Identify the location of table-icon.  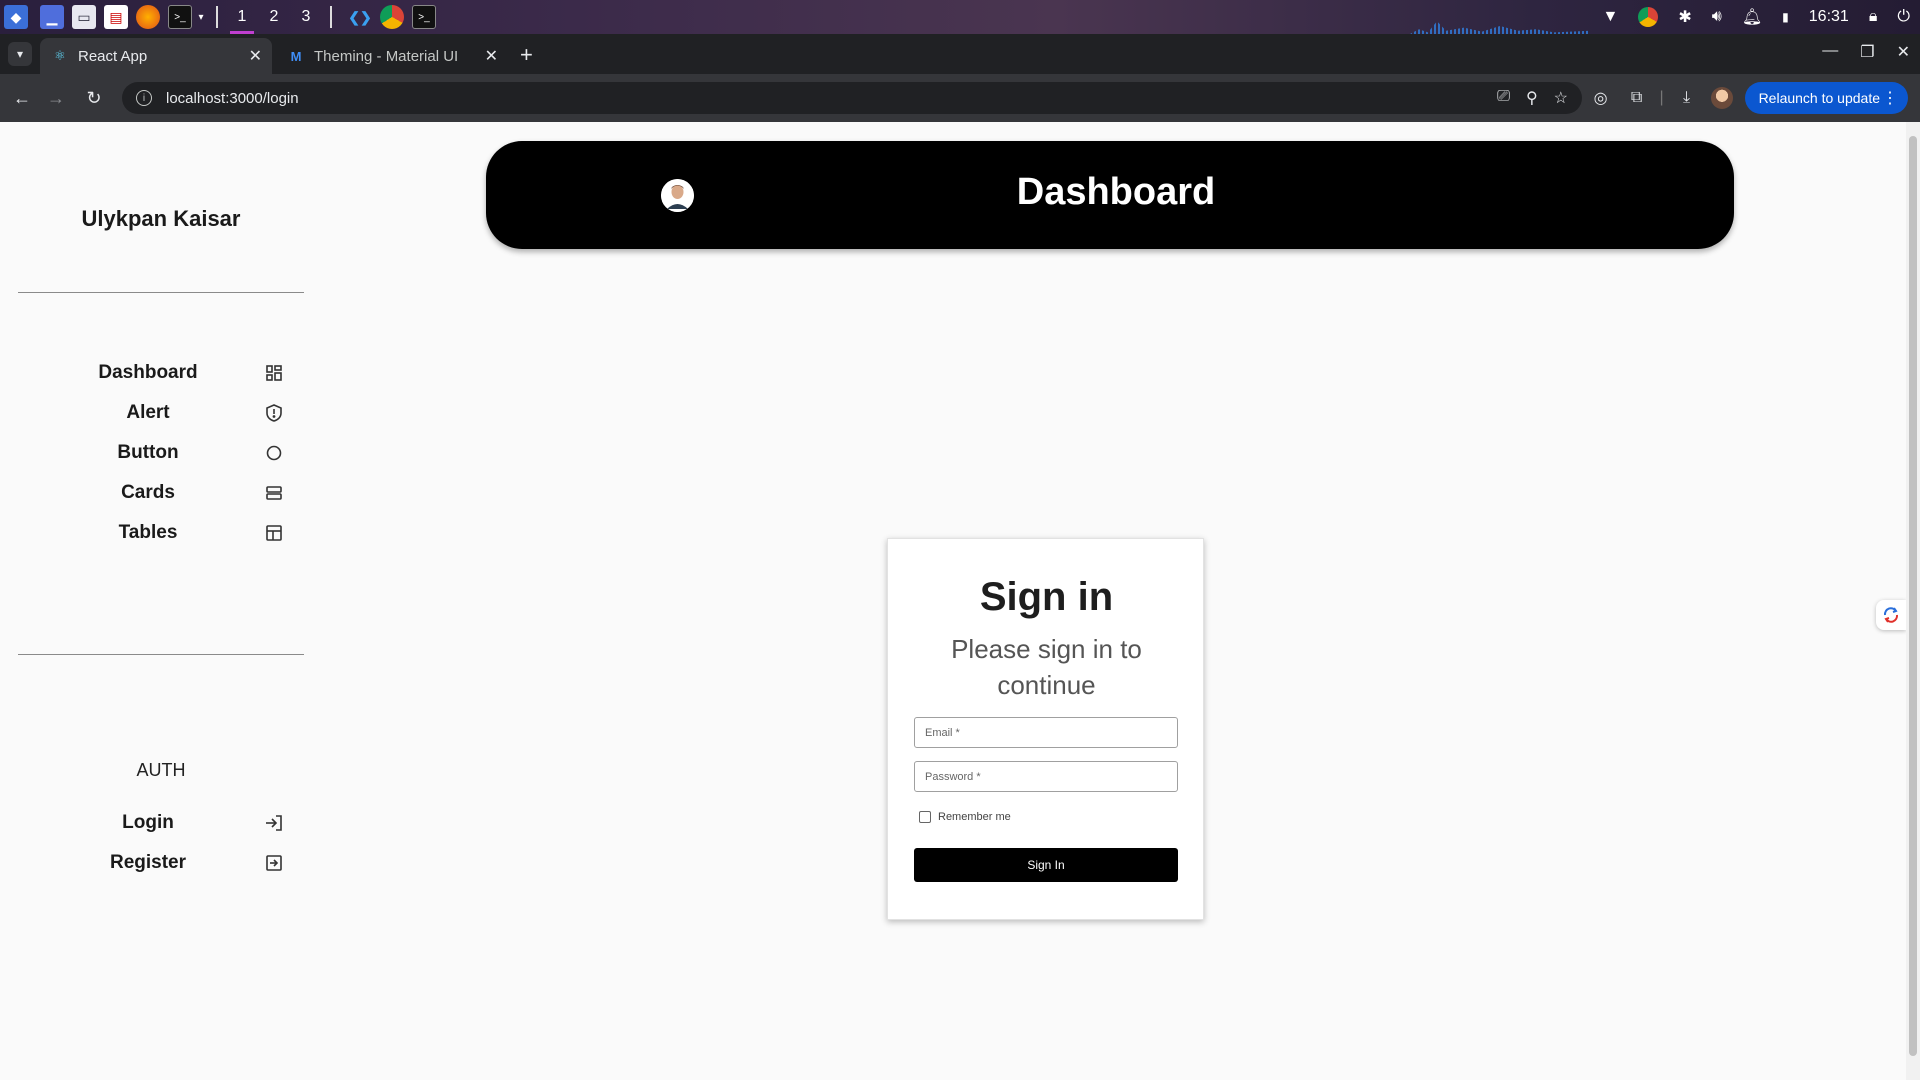
(274, 533).